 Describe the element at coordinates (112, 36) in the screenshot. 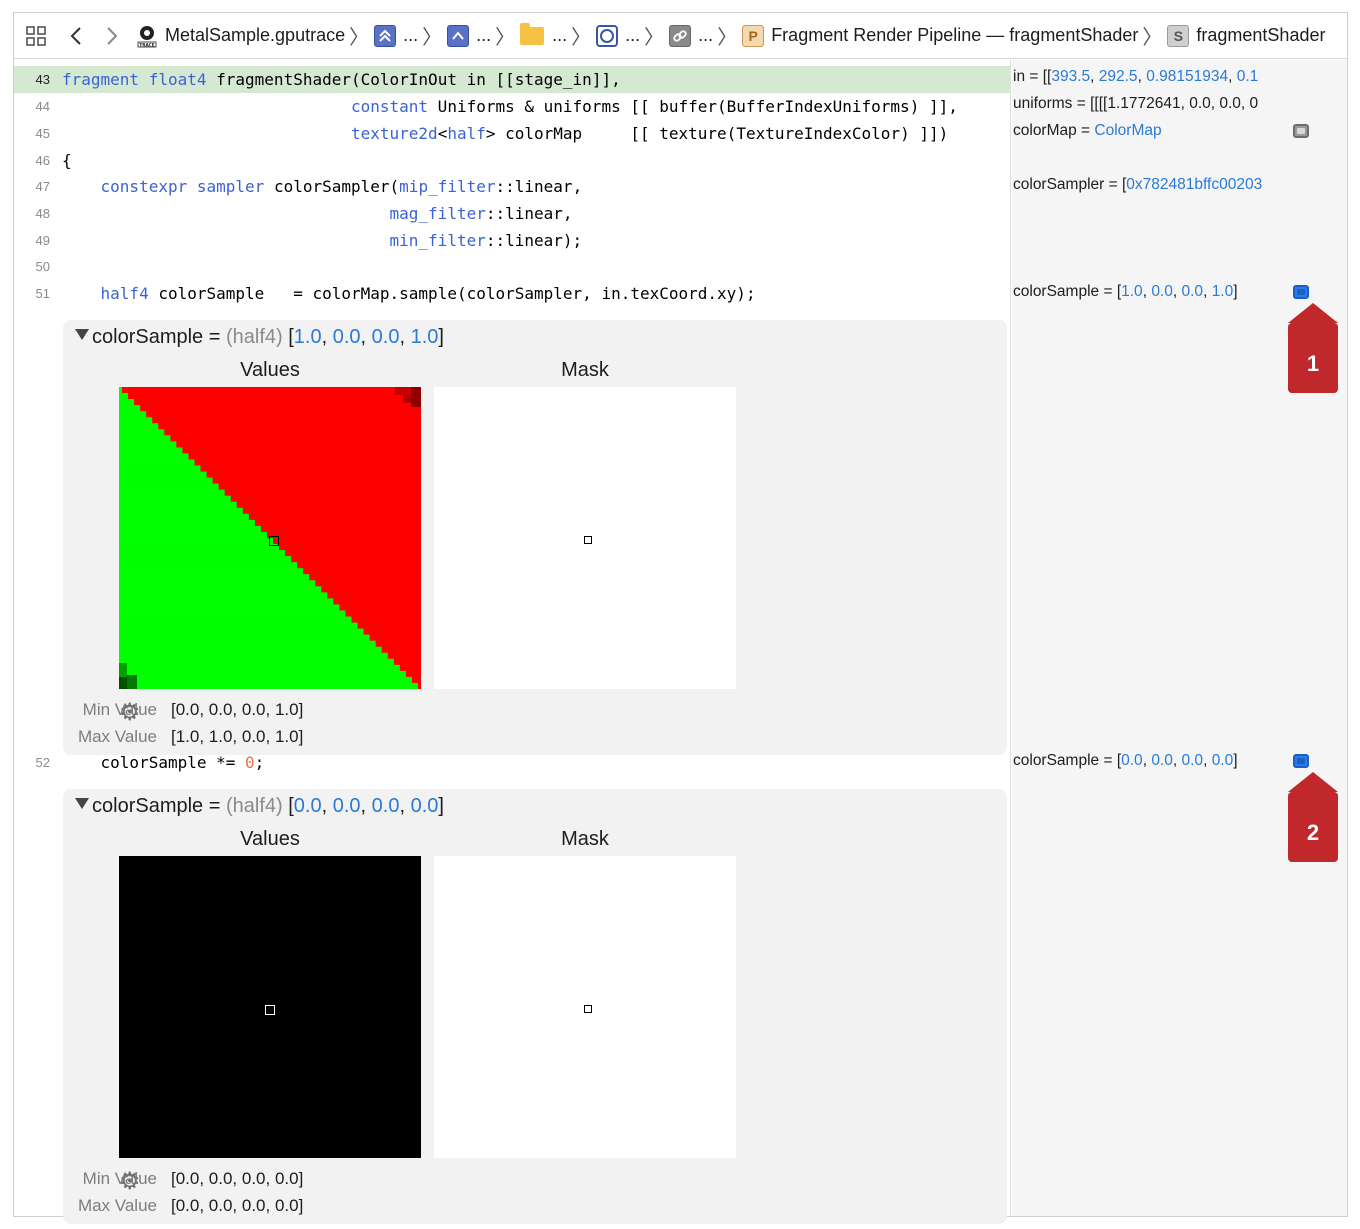

I see `forward-chevron-icon` at that location.